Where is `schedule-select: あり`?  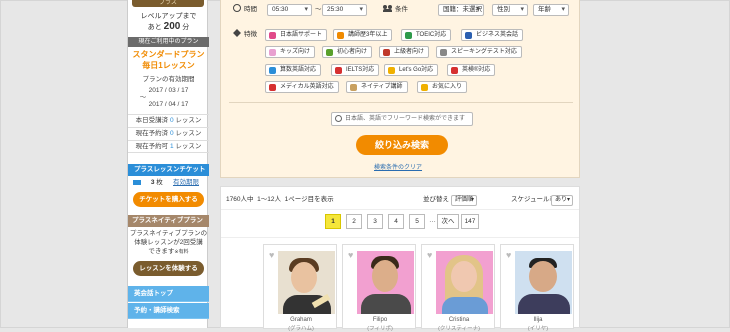
schedule-select: あり is located at coordinates (562, 200).